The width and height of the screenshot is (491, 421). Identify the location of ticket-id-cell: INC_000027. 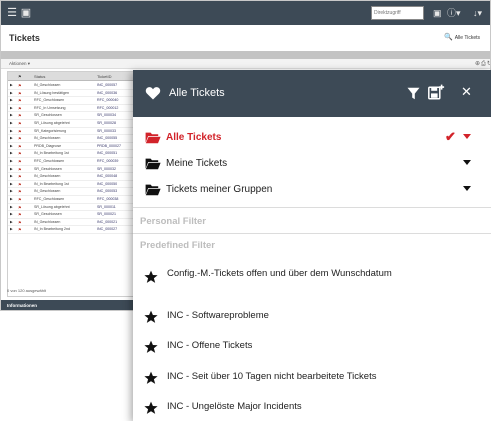
(107, 230).